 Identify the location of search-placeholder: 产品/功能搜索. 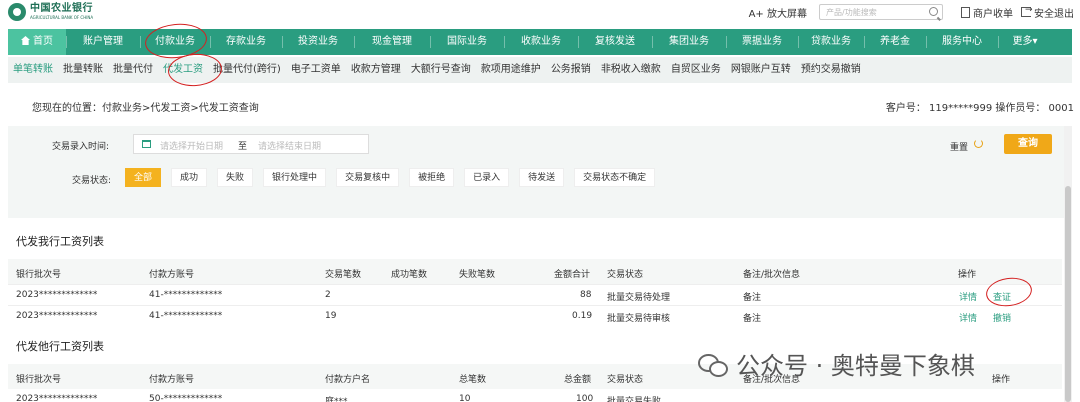
(851, 12).